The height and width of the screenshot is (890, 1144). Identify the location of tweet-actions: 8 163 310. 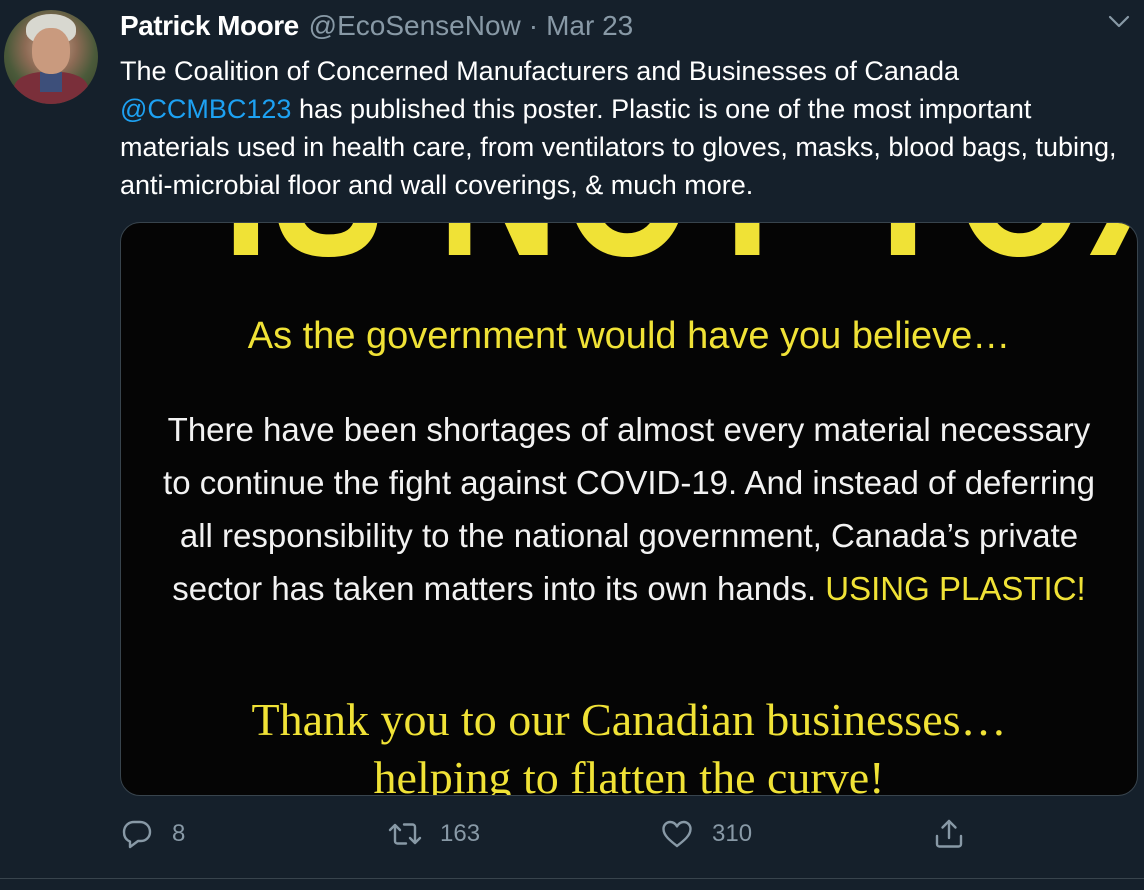
(560, 834).